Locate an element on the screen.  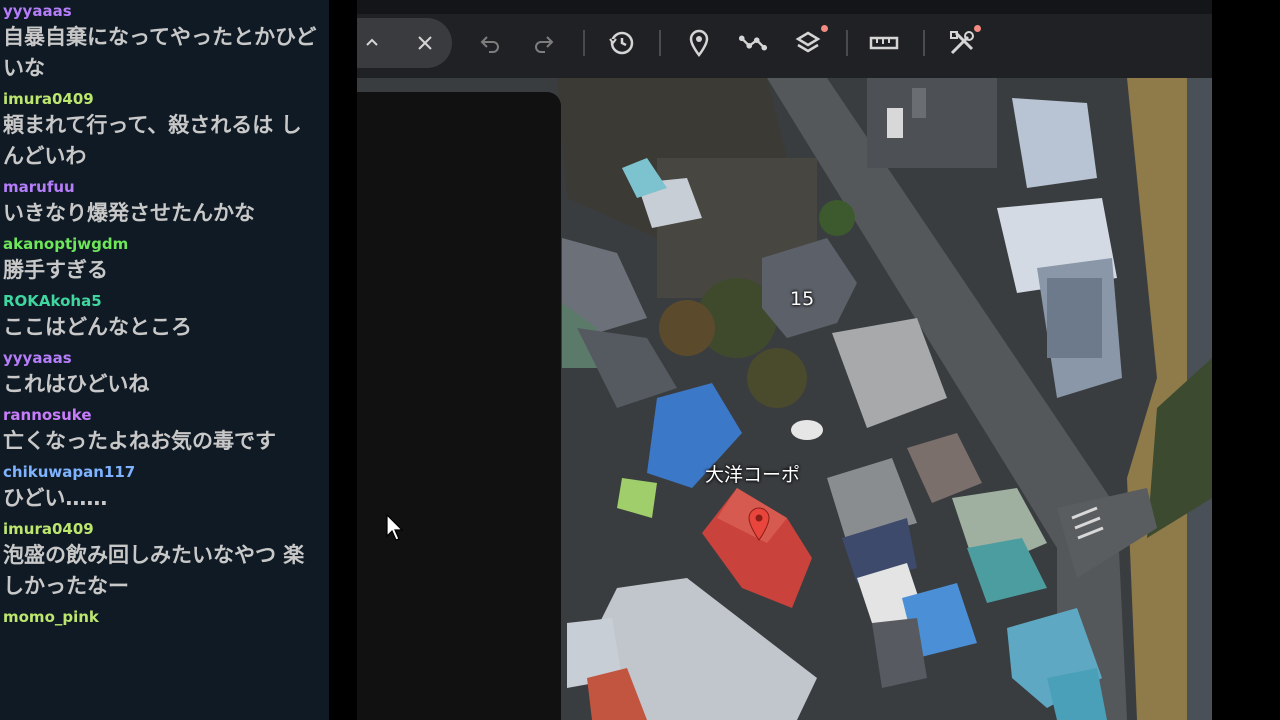
chat-message: momo_pink is located at coordinates (164, 617).